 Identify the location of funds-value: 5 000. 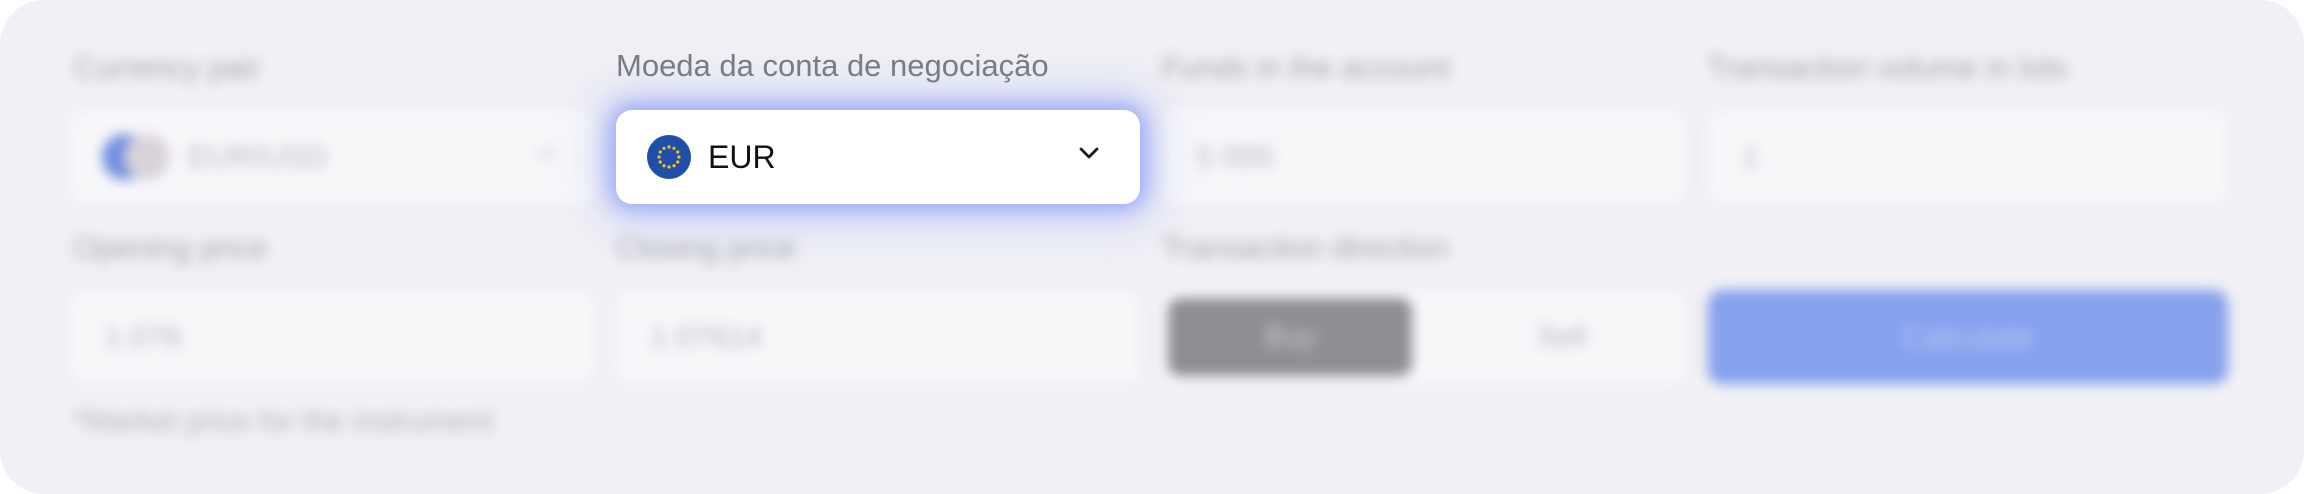
(1235, 156).